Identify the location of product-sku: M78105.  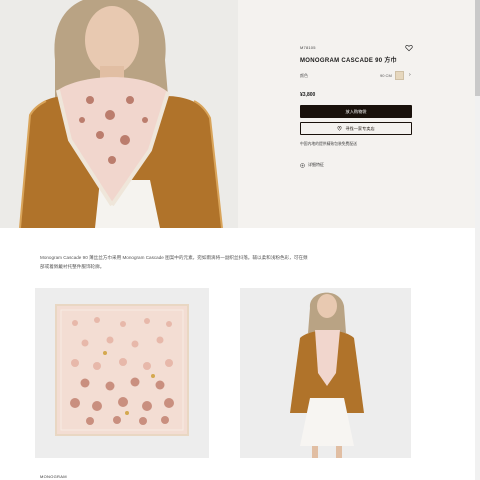
(308, 47).